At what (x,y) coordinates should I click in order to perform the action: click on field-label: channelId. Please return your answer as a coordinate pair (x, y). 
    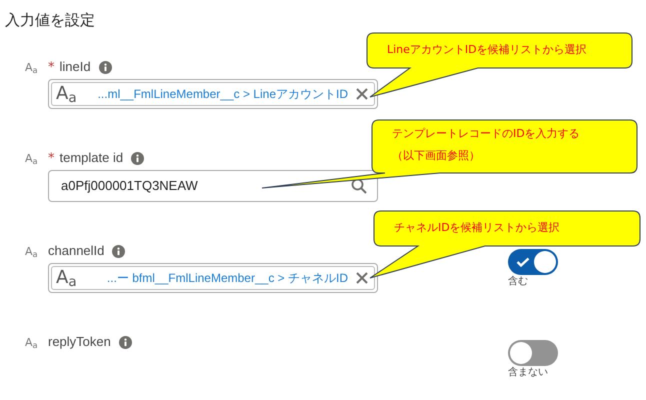
    Looking at the image, I should click on (76, 251).